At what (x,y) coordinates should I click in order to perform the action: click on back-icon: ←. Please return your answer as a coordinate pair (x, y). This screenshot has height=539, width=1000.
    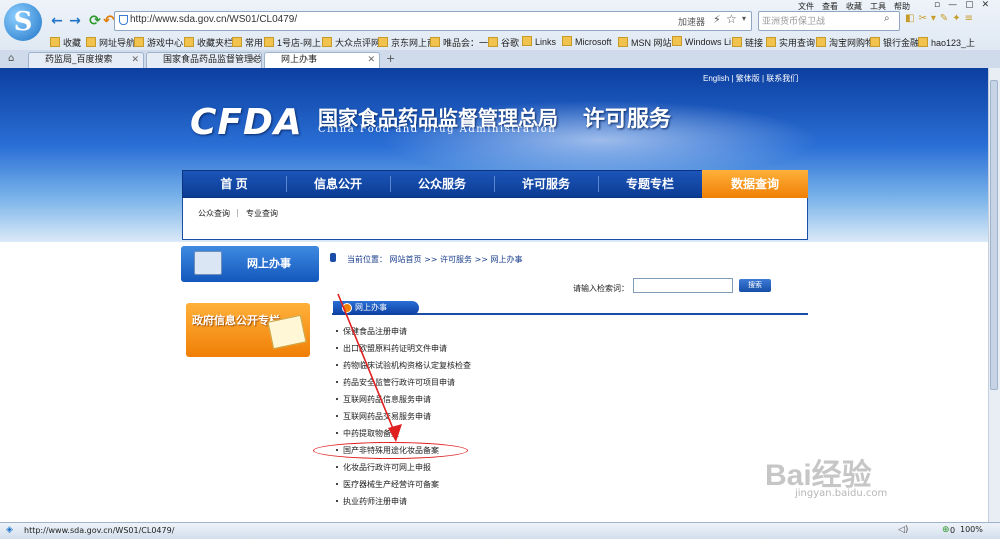
    Looking at the image, I should click on (57, 21).